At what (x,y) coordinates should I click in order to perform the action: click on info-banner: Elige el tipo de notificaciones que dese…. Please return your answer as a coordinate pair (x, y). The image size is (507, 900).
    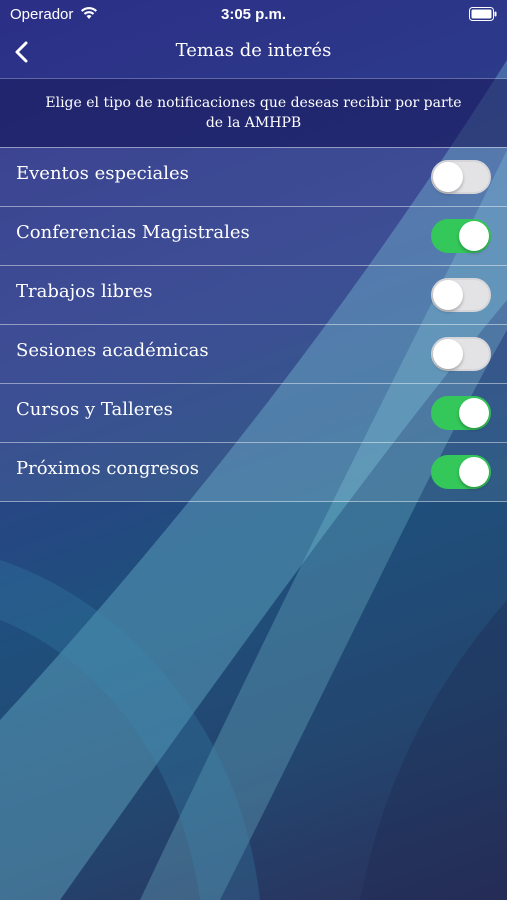
    Looking at the image, I should click on (253, 113).